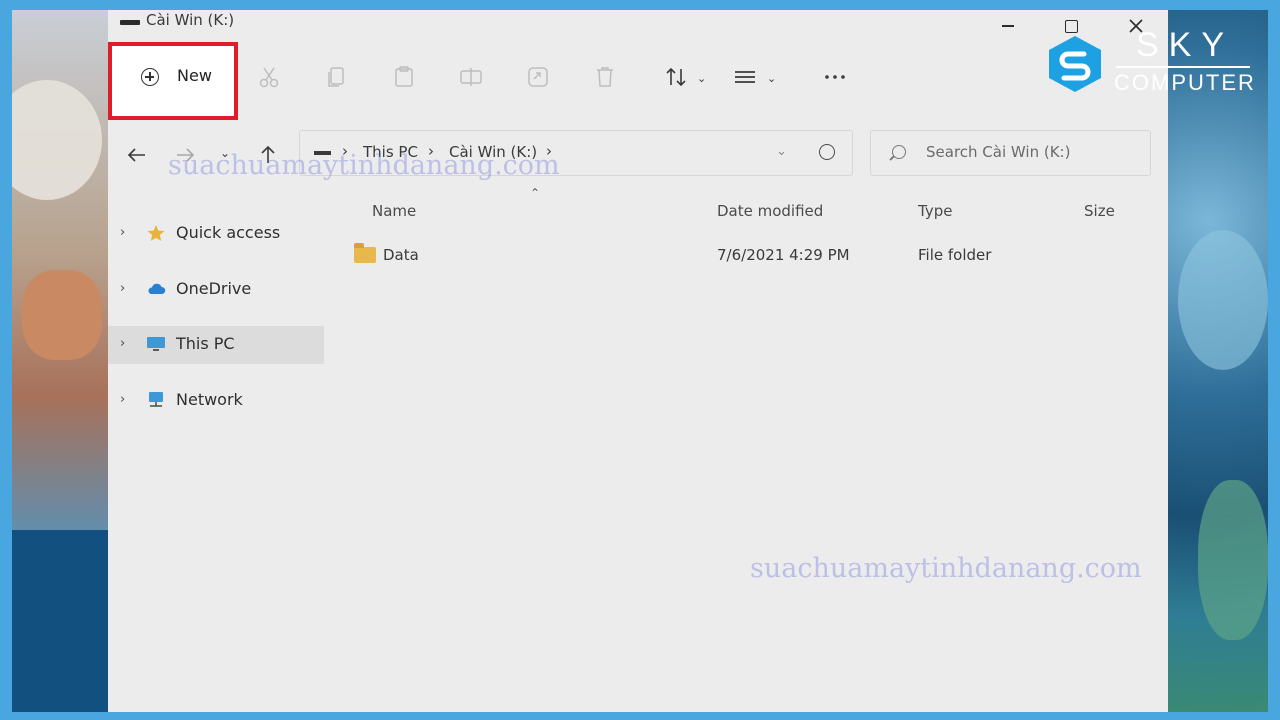 Image resolution: width=1280 pixels, height=720 pixels. What do you see at coordinates (1183, 67) in the screenshot?
I see `logo-divider` at bounding box center [1183, 67].